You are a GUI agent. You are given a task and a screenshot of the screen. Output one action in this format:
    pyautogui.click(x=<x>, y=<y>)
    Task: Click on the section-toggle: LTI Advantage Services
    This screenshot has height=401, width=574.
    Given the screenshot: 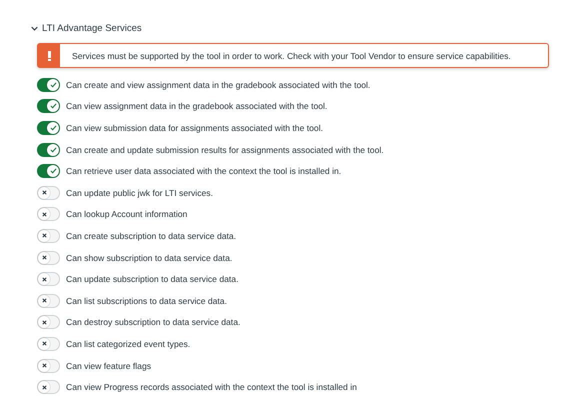 What is the action you would take?
    pyautogui.click(x=86, y=28)
    